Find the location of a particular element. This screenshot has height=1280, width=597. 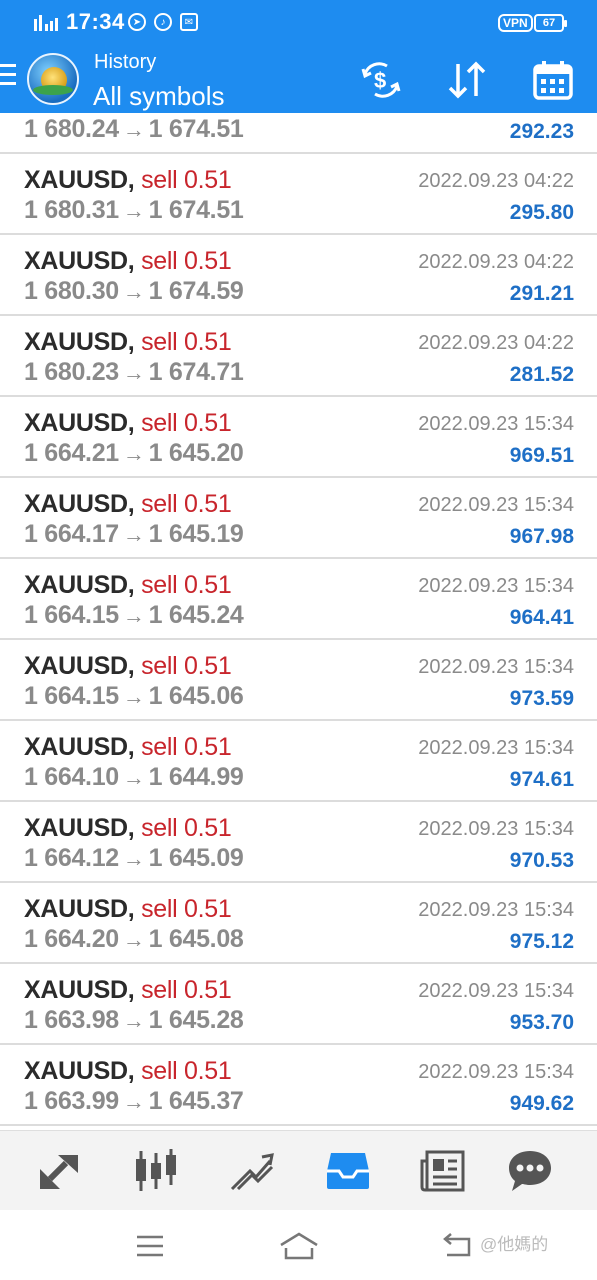

back-icon is located at coordinates (456, 1246).